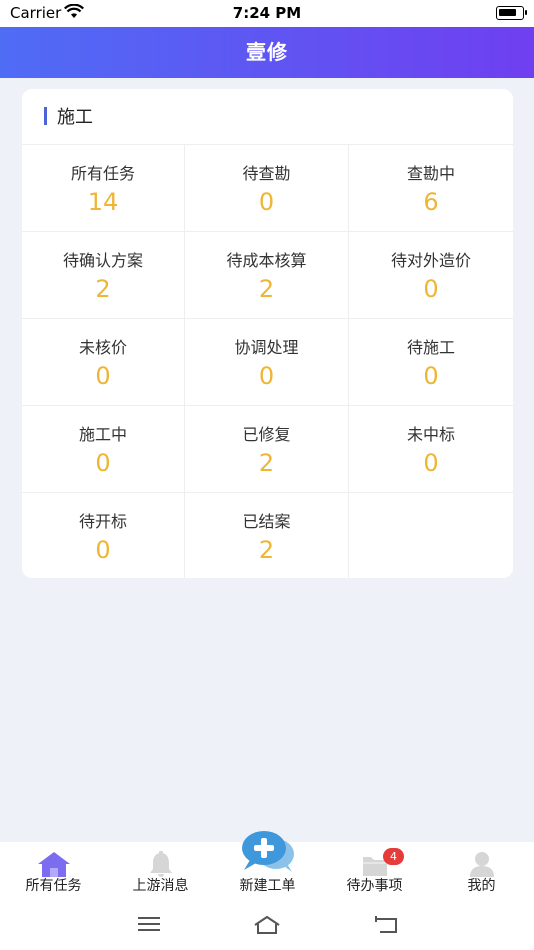  What do you see at coordinates (511, 13) in the screenshot?
I see `battery-icon` at bounding box center [511, 13].